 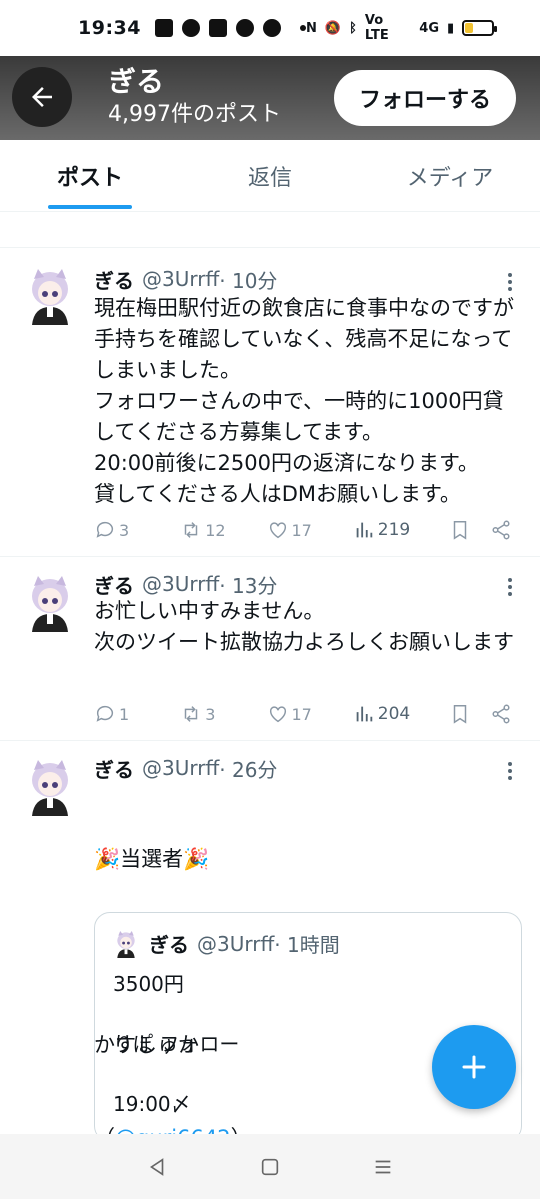 What do you see at coordinates (137, 530) in the screenshot?
I see `reply-button: 3` at bounding box center [137, 530].